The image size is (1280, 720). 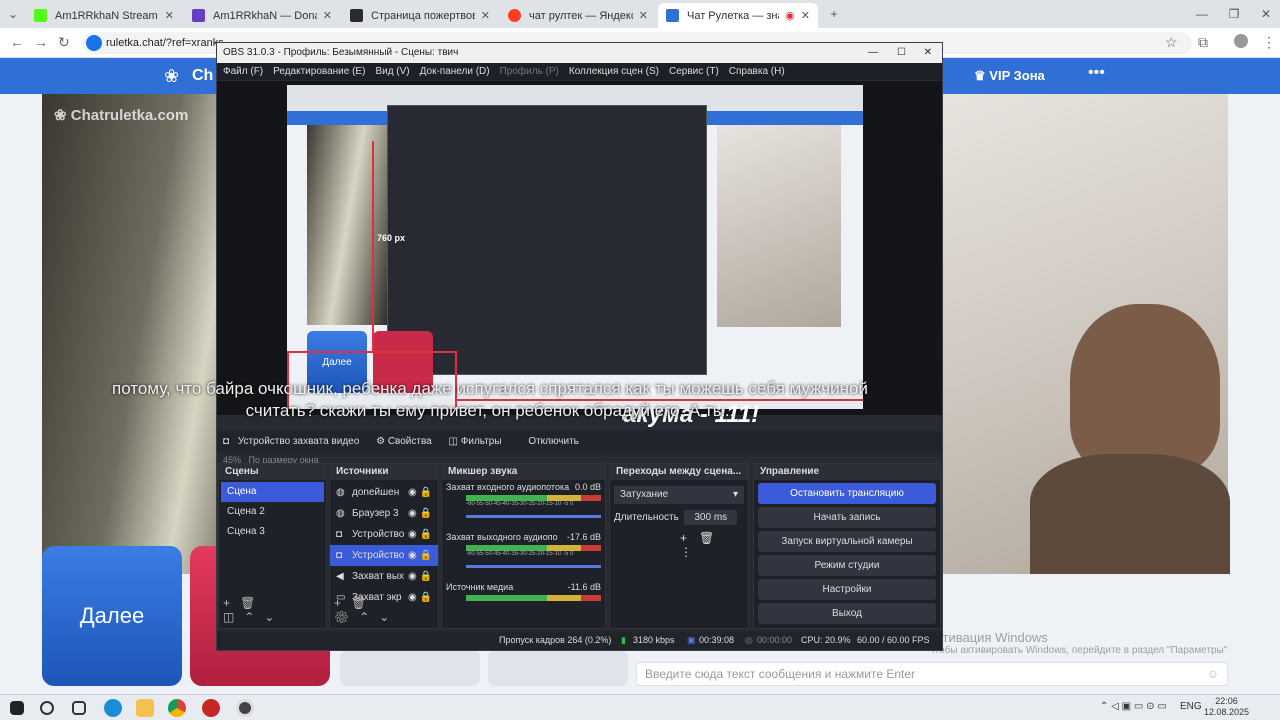 I want to click on tab-donations: Страница пожертвований - D✕, so click(x=420, y=15).